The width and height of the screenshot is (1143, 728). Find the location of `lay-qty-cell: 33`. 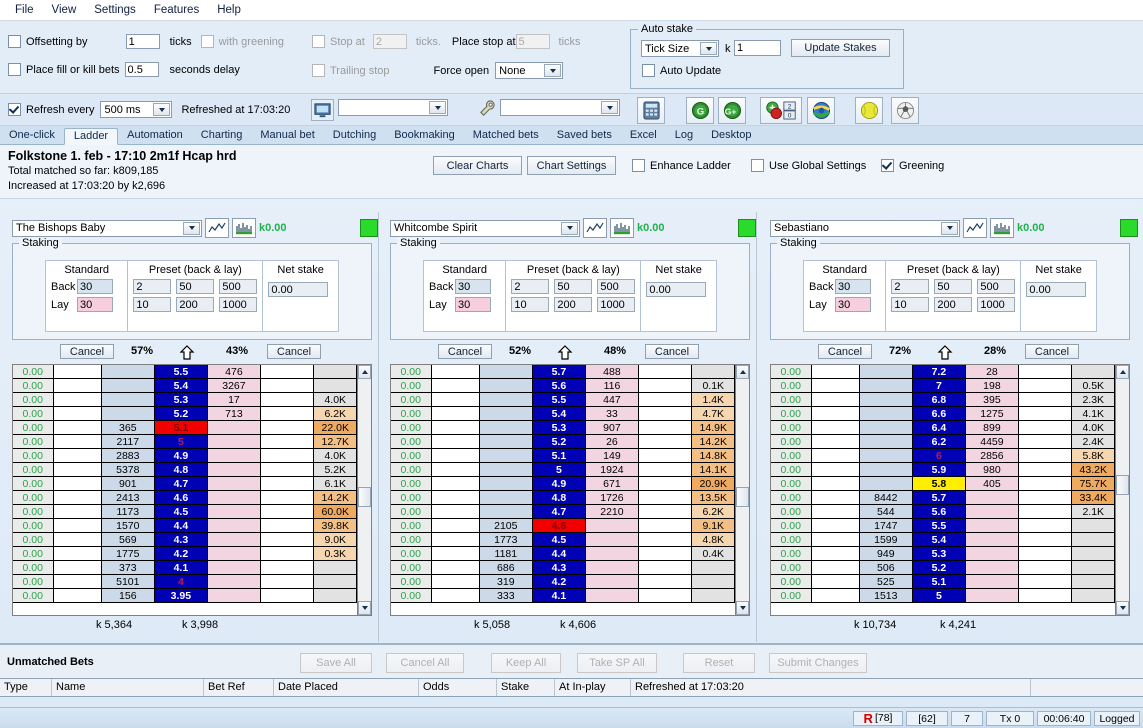

lay-qty-cell: 33 is located at coordinates (612, 414).